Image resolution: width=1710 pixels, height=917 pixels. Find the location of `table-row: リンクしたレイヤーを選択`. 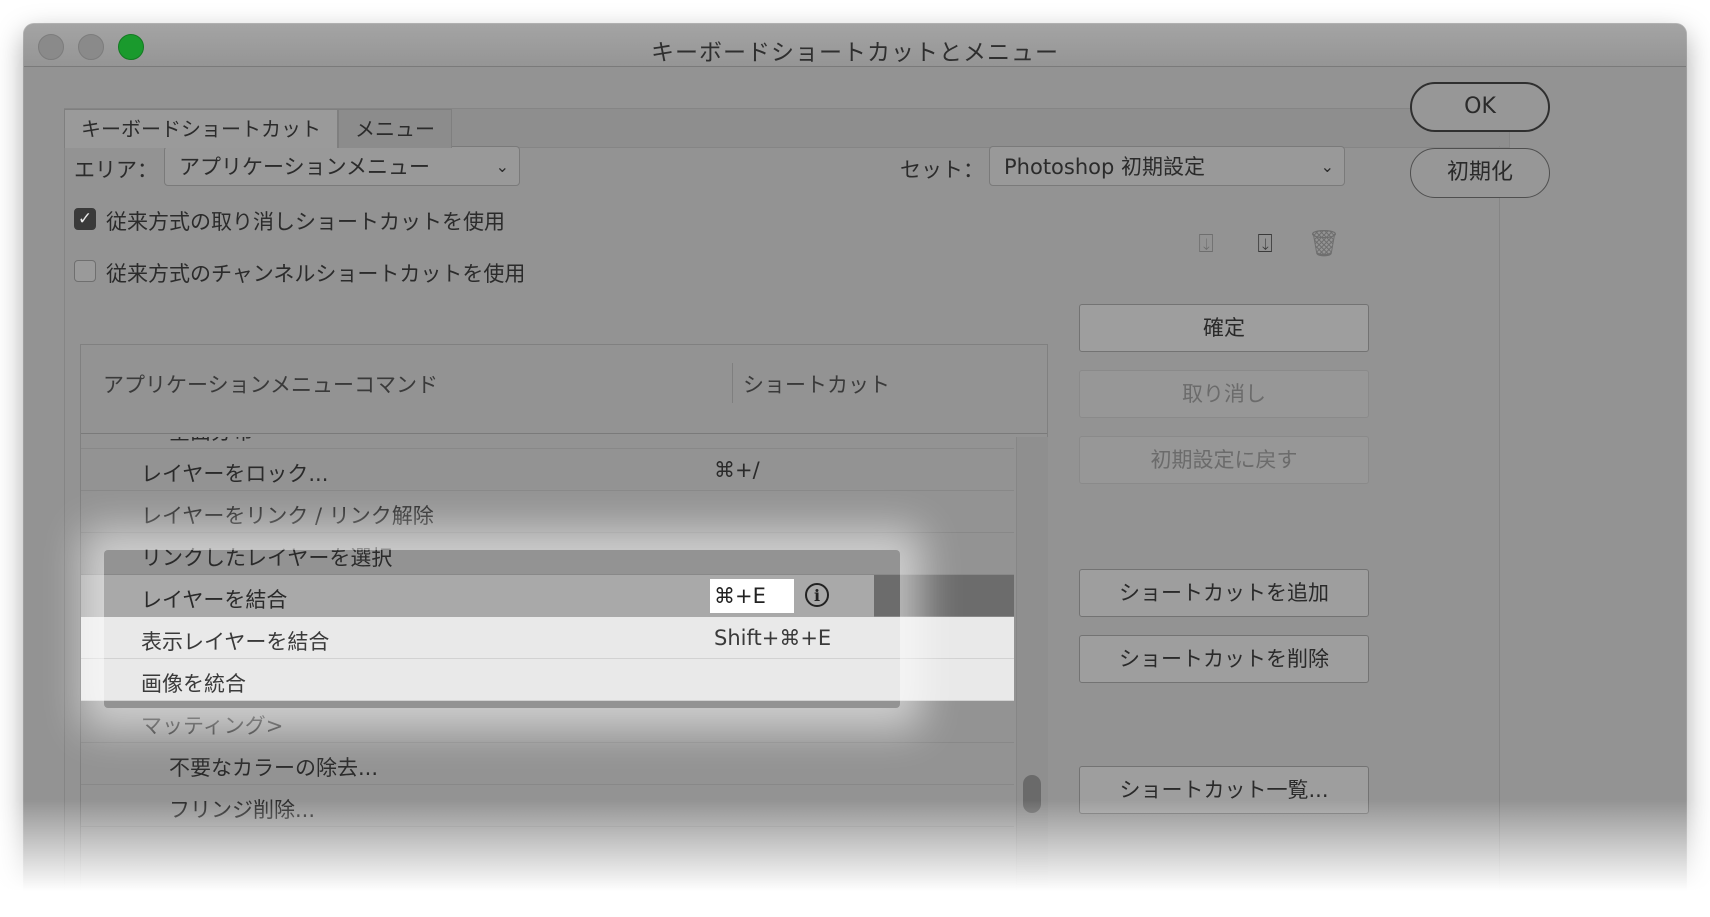

table-row: リンクしたレイヤーを選択 is located at coordinates (547, 554).